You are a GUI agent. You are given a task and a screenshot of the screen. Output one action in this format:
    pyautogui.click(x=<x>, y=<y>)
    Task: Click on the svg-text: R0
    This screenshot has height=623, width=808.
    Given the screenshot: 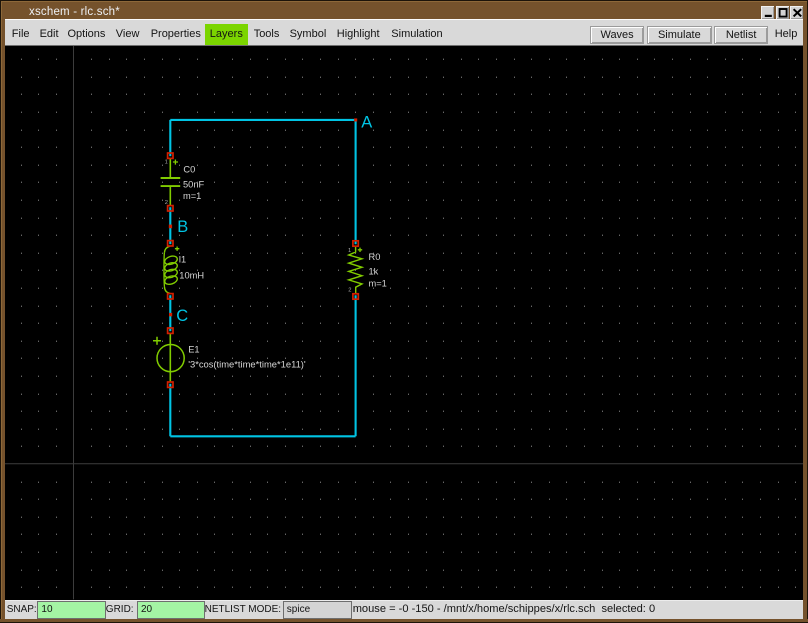 What is the action you would take?
    pyautogui.click(x=375, y=257)
    